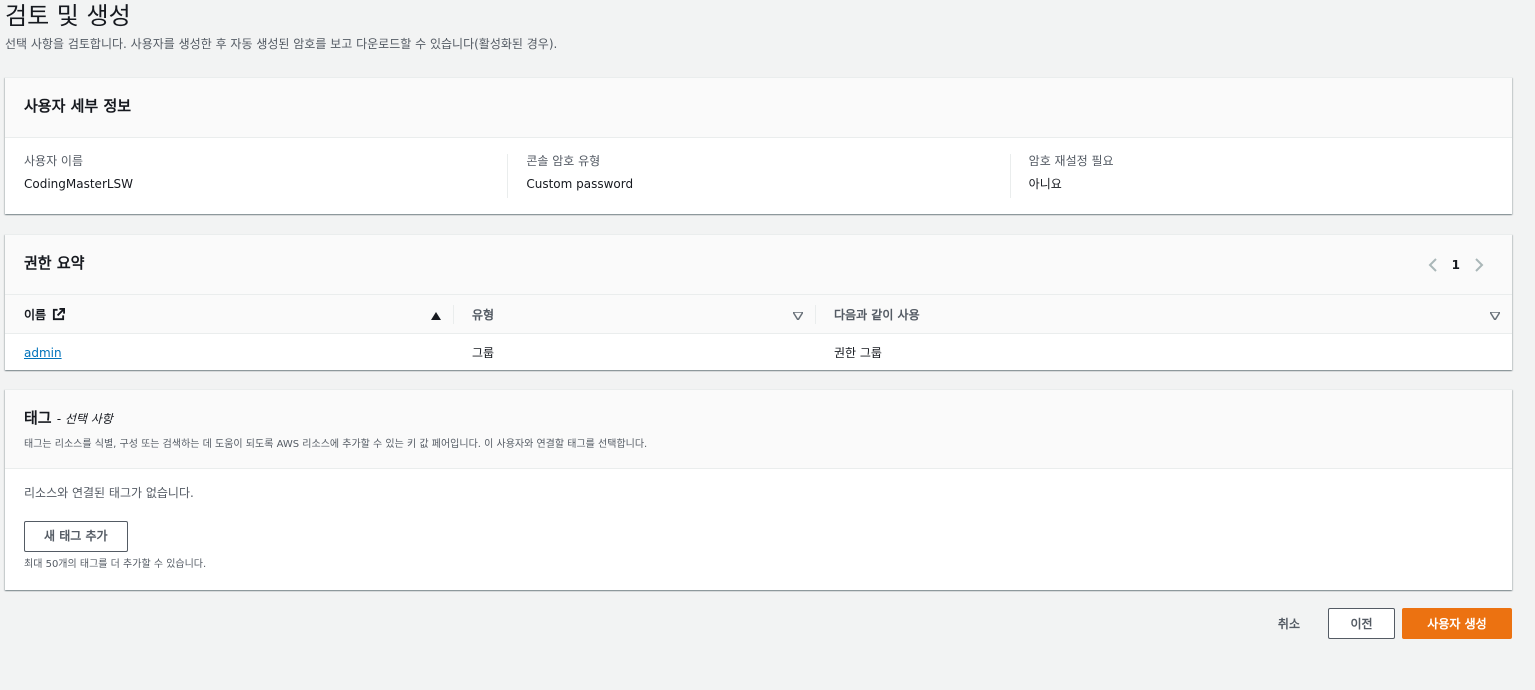  What do you see at coordinates (1289, 623) in the screenshot?
I see `cancel-button: 취소` at bounding box center [1289, 623].